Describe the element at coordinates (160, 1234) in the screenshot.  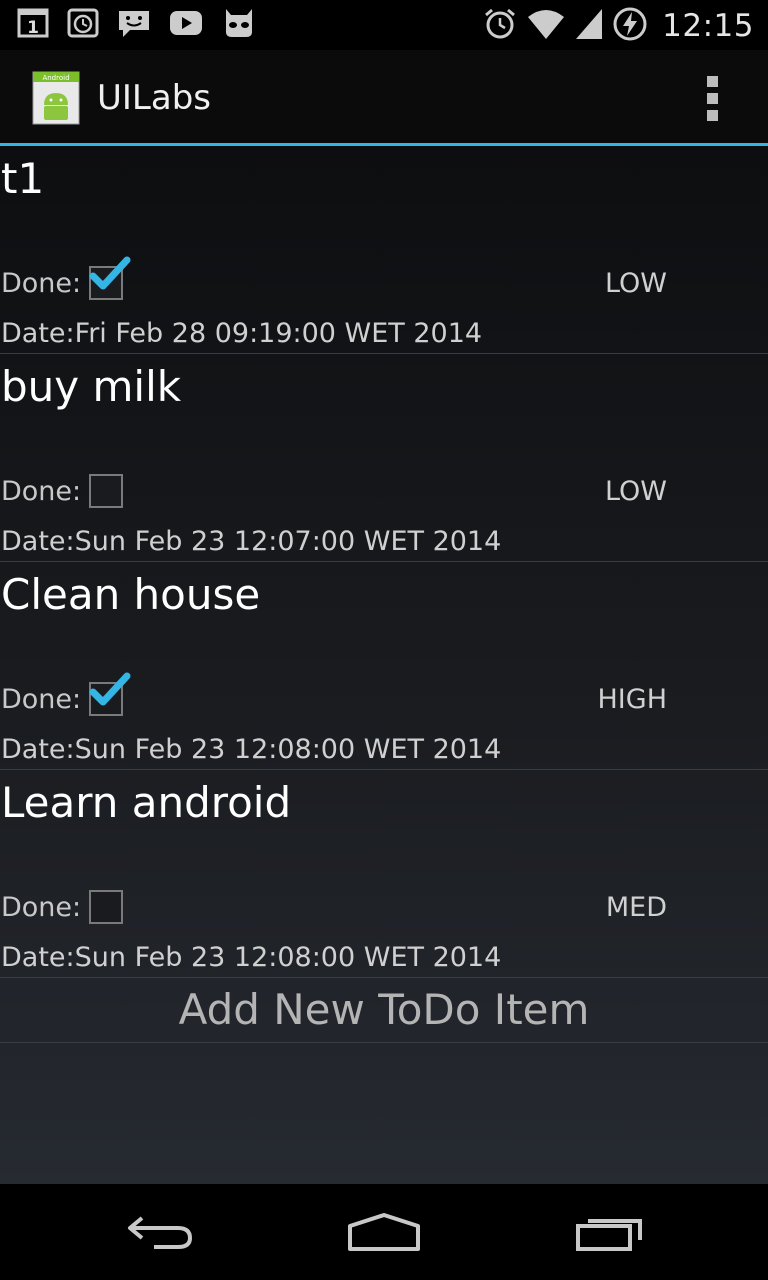
I see `back-icon` at that location.